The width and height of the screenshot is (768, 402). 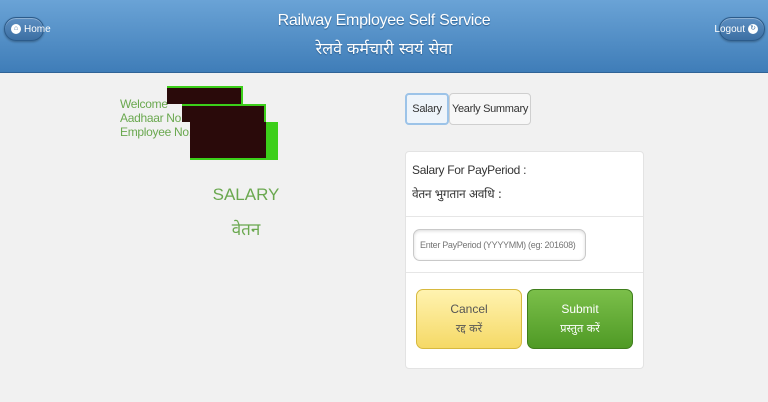 What do you see at coordinates (152, 118) in the screenshot?
I see `aadhaar-label: Aadhaar No.` at bounding box center [152, 118].